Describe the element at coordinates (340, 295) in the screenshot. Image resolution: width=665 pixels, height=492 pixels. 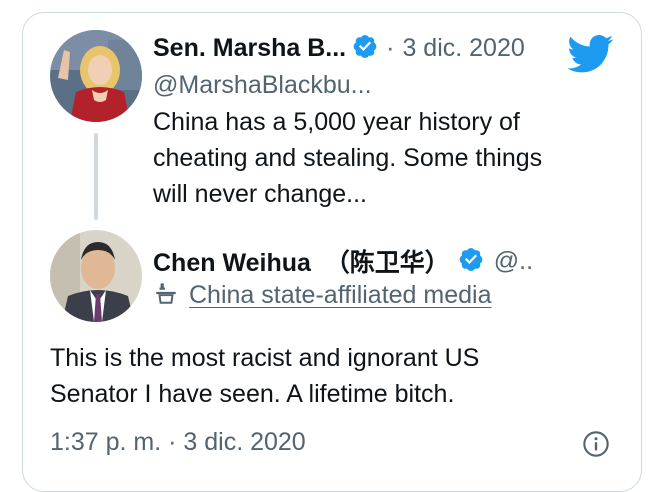
I see `state-media-label-link: China state-affiliated media` at that location.